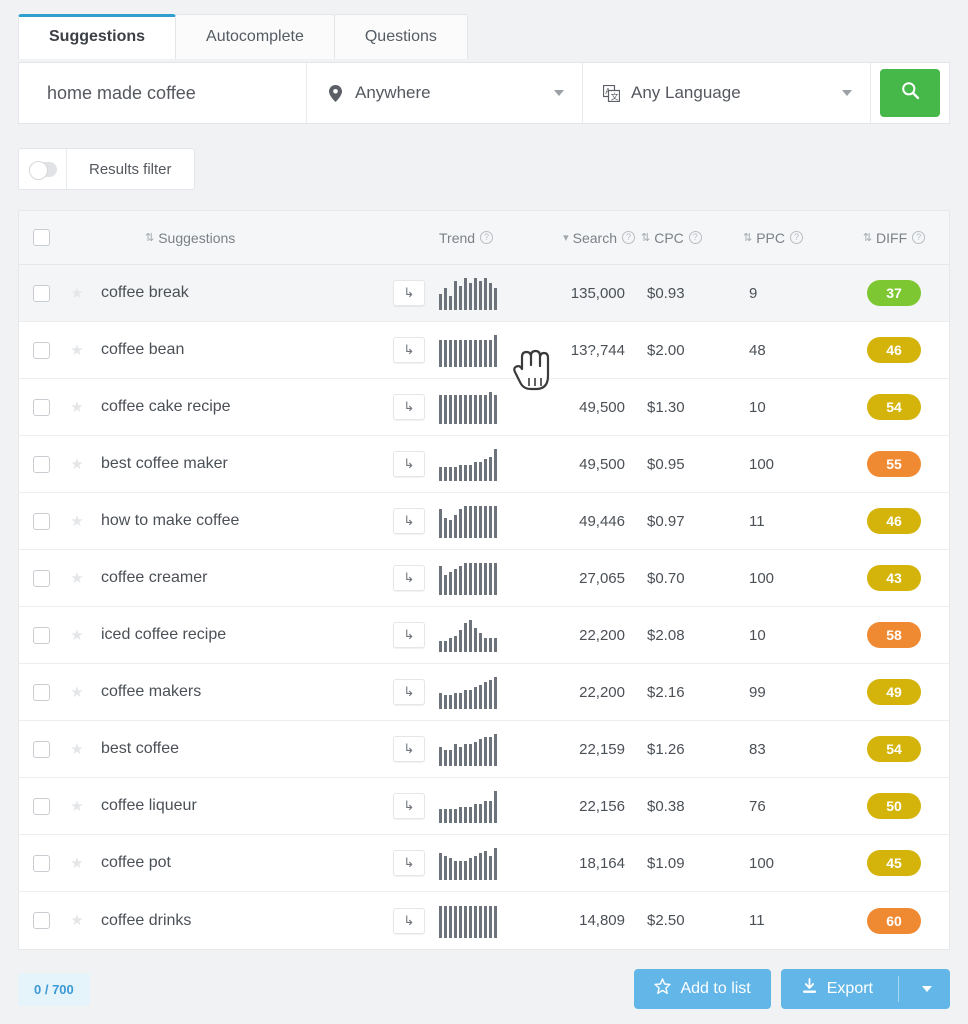 The image size is (968, 1024). Describe the element at coordinates (235, 863) in the screenshot. I see `keyword-cell: coffee pot` at that location.